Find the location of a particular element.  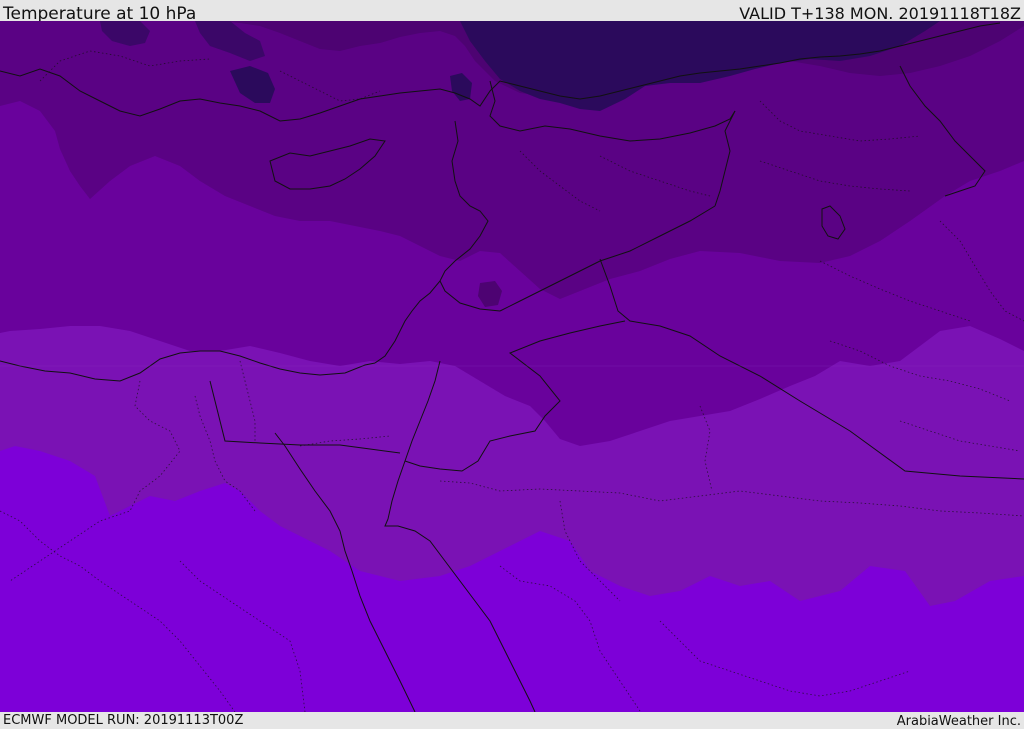

model-run-label: ECMWF MODEL RUN: 20191113T00Z is located at coordinates (123, 720).